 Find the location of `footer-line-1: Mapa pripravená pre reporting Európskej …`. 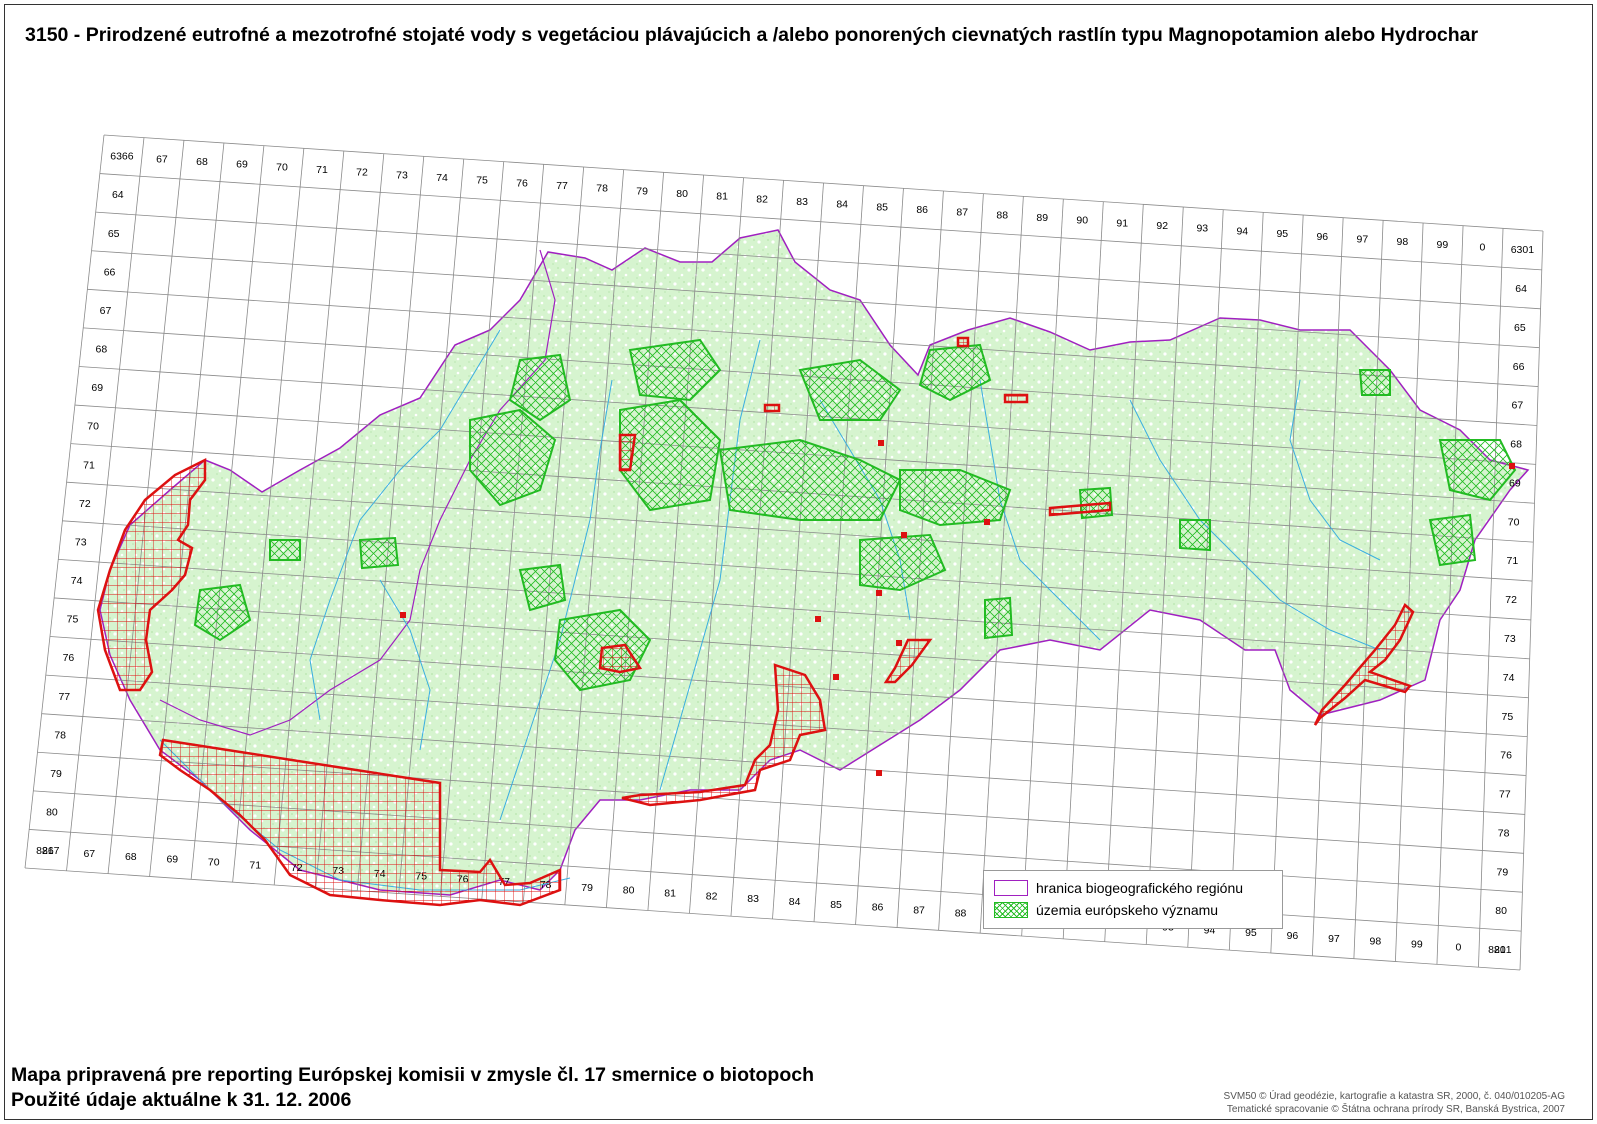

footer-line-1: Mapa pripravená pre reporting Európskej … is located at coordinates (412, 1075).